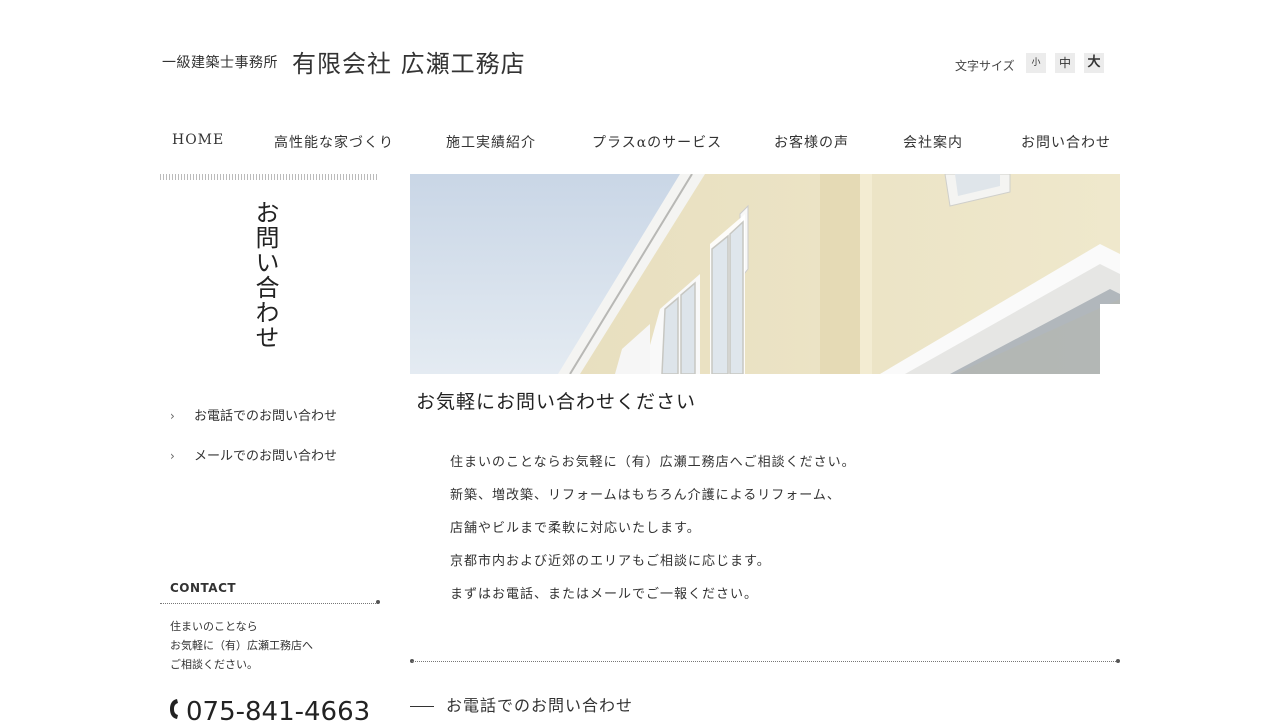 This screenshot has height=727, width=1280. Describe the element at coordinates (610, 561) in the screenshot. I see `intro-line: 京都市内および近郊のエリアもご相談に応じます。` at that location.